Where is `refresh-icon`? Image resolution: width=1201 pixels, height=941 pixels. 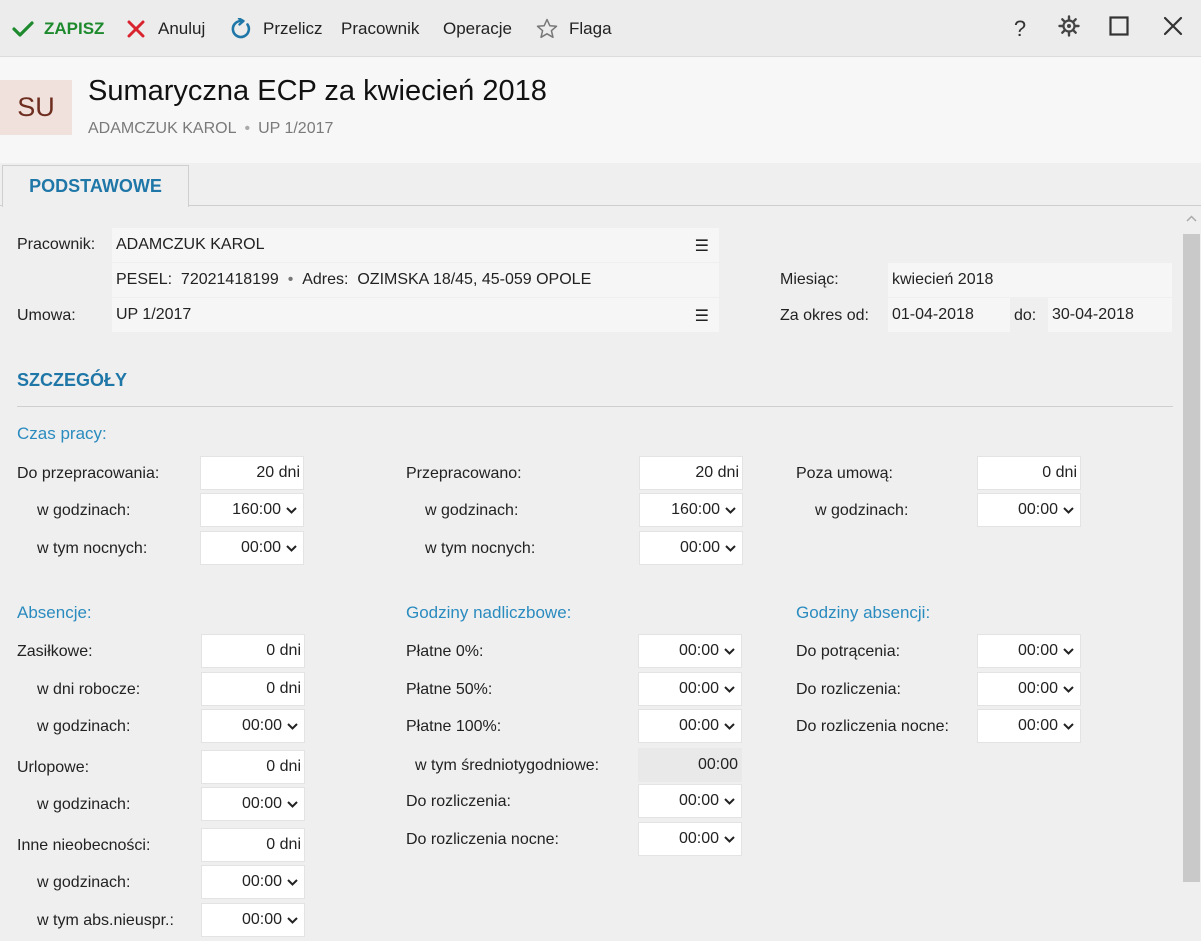 refresh-icon is located at coordinates (241, 28).